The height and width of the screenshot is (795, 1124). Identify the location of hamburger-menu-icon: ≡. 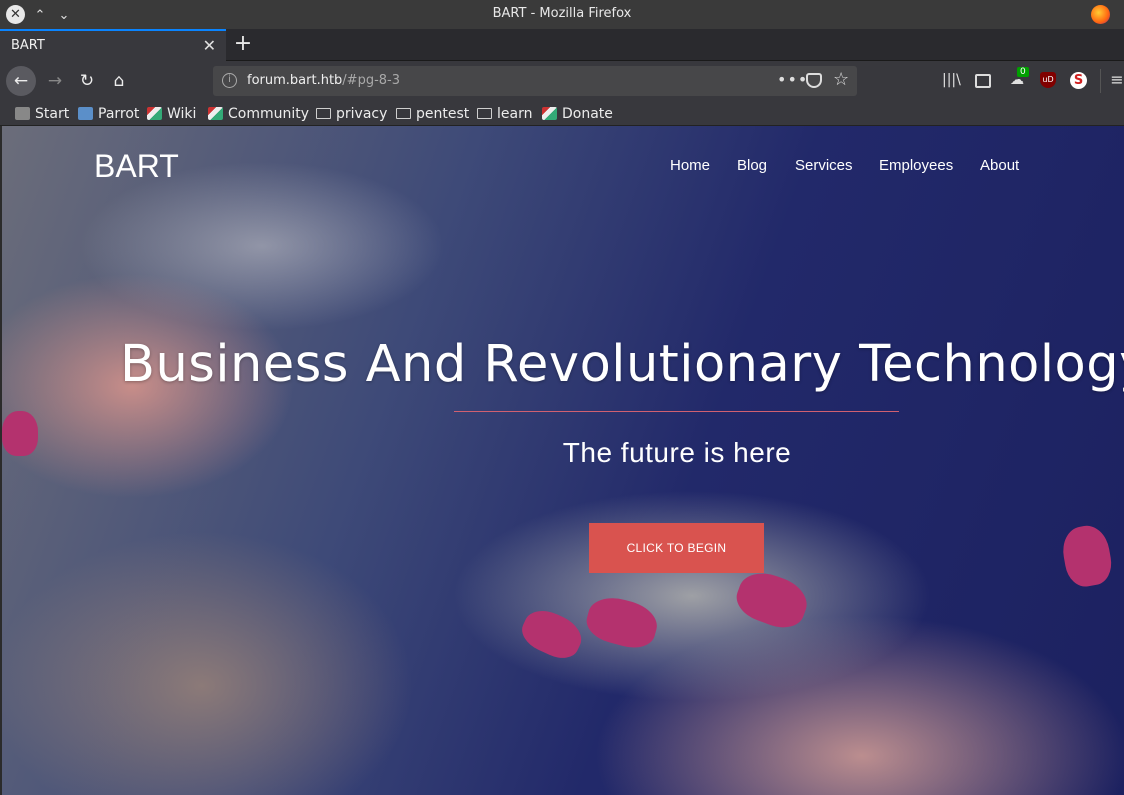
(1117, 79).